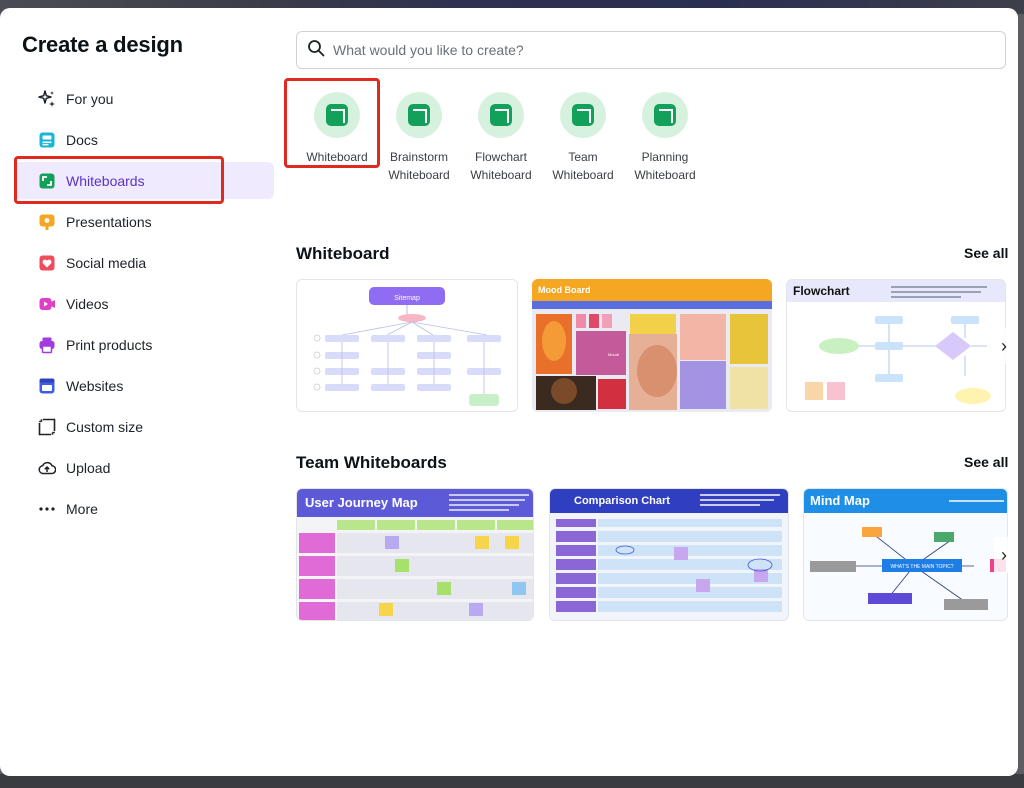 The width and height of the screenshot is (1024, 788). I want to click on sidebar-item-label: Custom size, so click(105, 426).